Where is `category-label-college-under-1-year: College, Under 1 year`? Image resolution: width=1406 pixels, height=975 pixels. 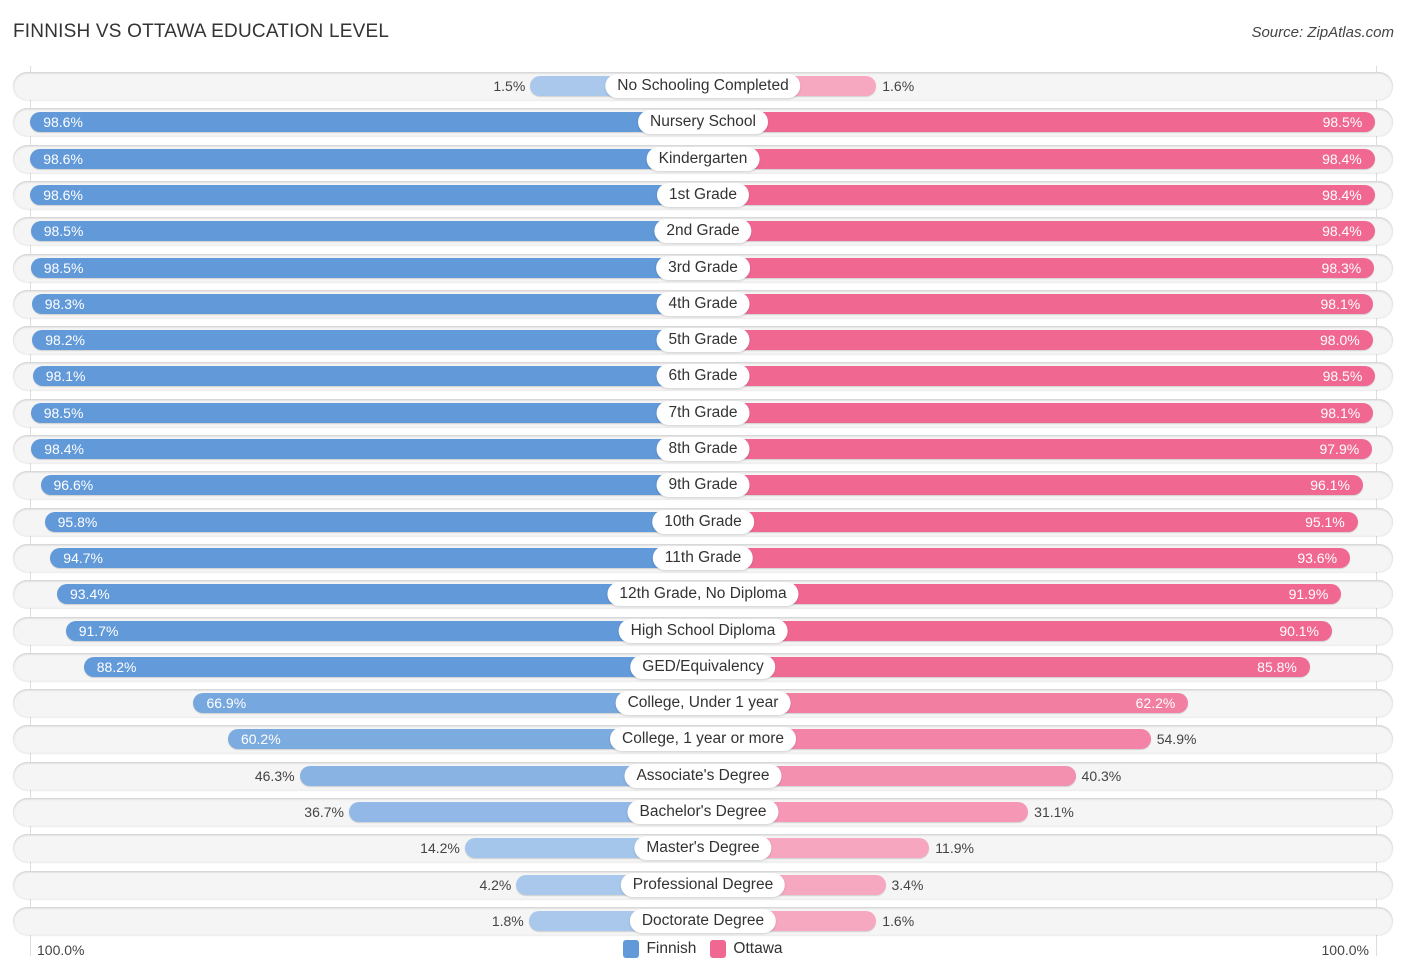 category-label-college-under-1-year: College, Under 1 year is located at coordinates (703, 703).